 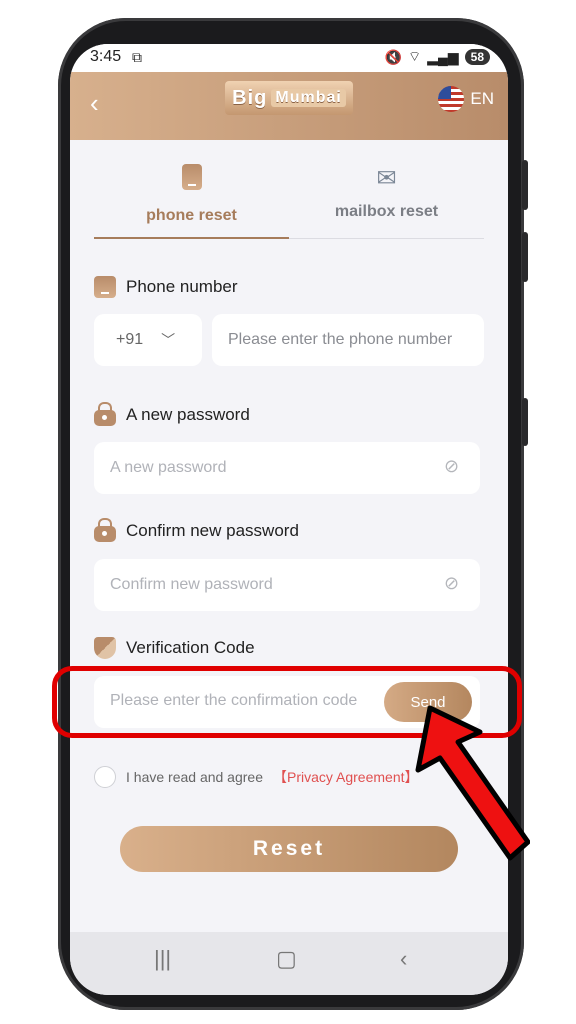 What do you see at coordinates (386, 178) in the screenshot?
I see `mail-icon: ✉` at bounding box center [386, 178].